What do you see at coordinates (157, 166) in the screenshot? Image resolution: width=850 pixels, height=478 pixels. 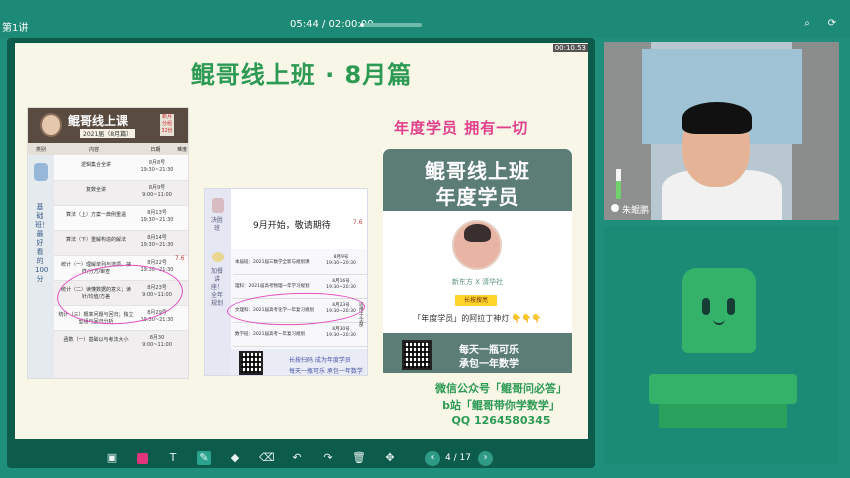 I see `row-date: 8月8号 19:30~21:30` at bounding box center [157, 166].